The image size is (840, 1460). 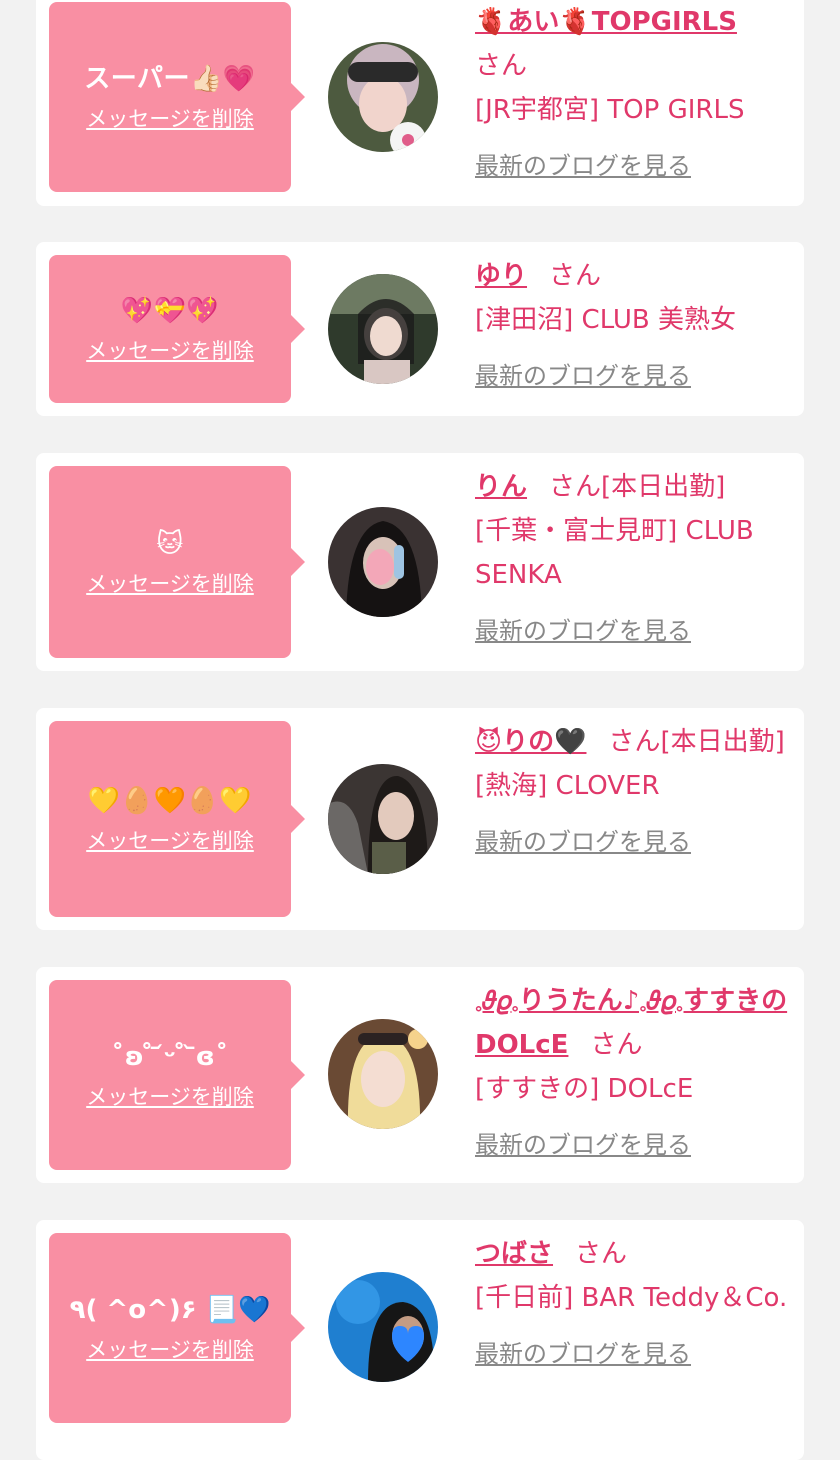 I want to click on message-bubble: ˚ʚ ̊ ᷄ᵕ ̊ ᷅ɞ˚ メッセージを削除, so click(x=177, y=1075).